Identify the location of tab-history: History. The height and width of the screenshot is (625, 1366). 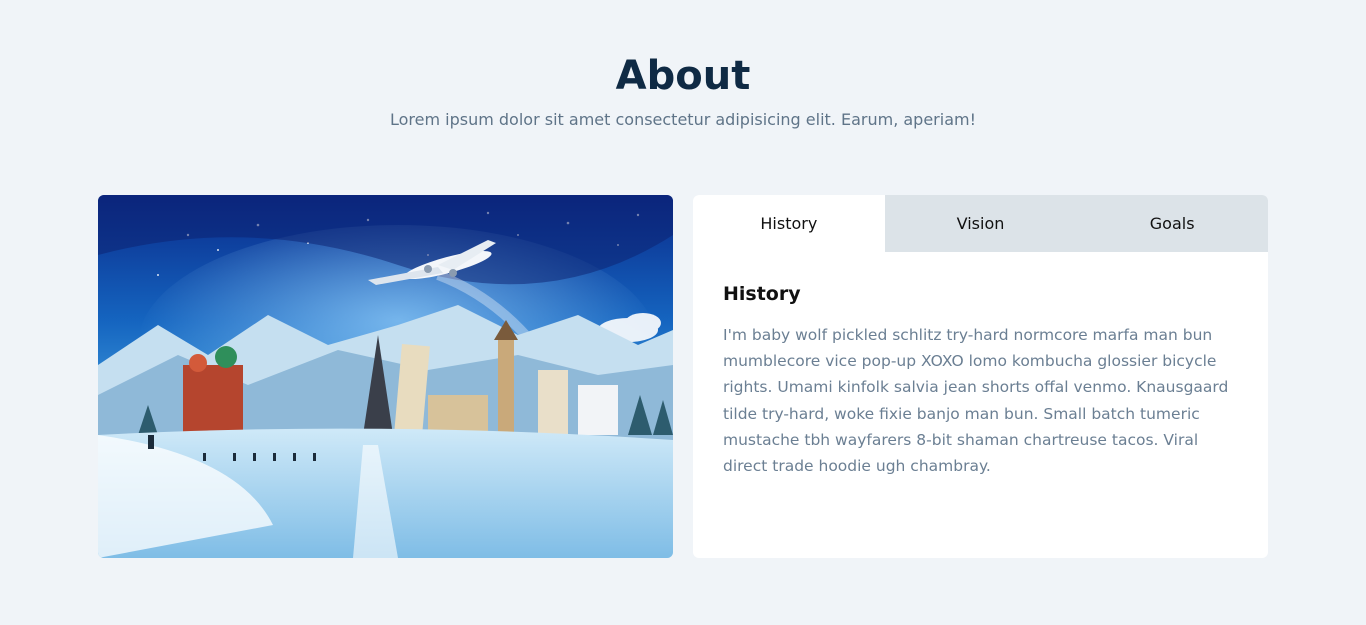
(789, 223).